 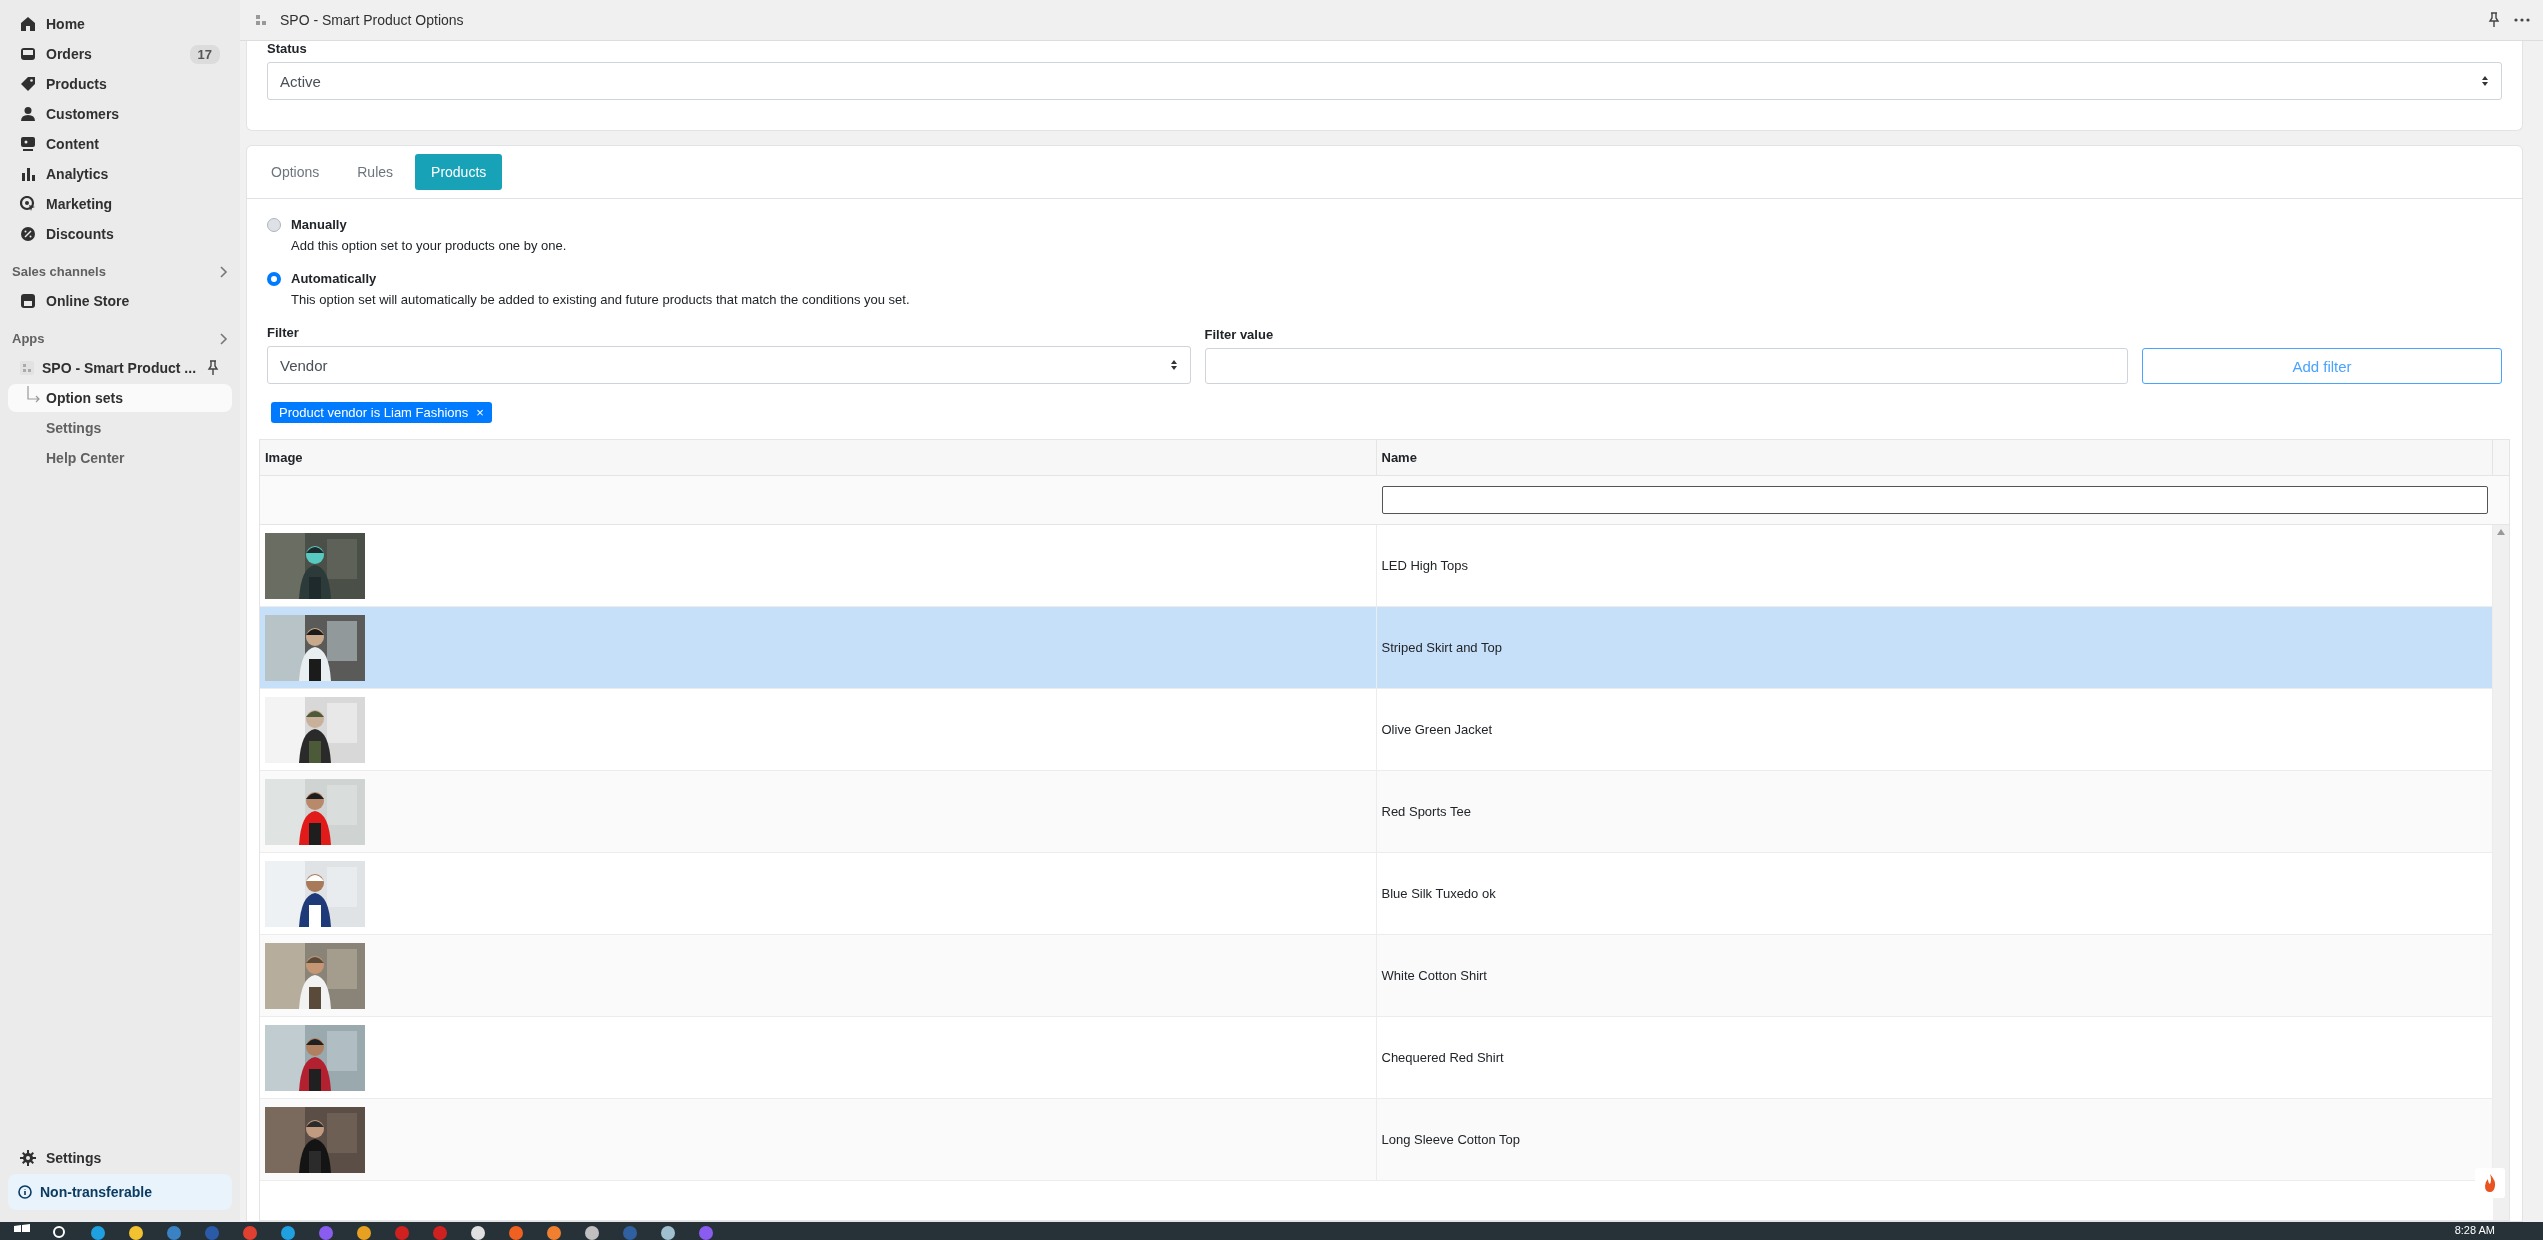 I want to click on filter-tag: Product vendor is Liam Fashions ×, so click(x=381, y=412).